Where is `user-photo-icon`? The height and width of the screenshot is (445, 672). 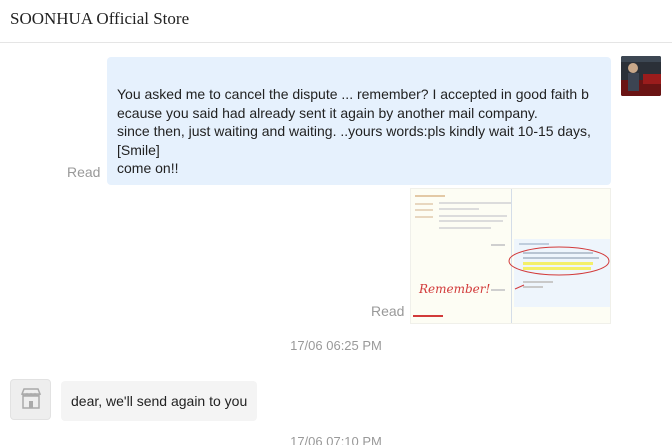 user-photo-icon is located at coordinates (641, 76).